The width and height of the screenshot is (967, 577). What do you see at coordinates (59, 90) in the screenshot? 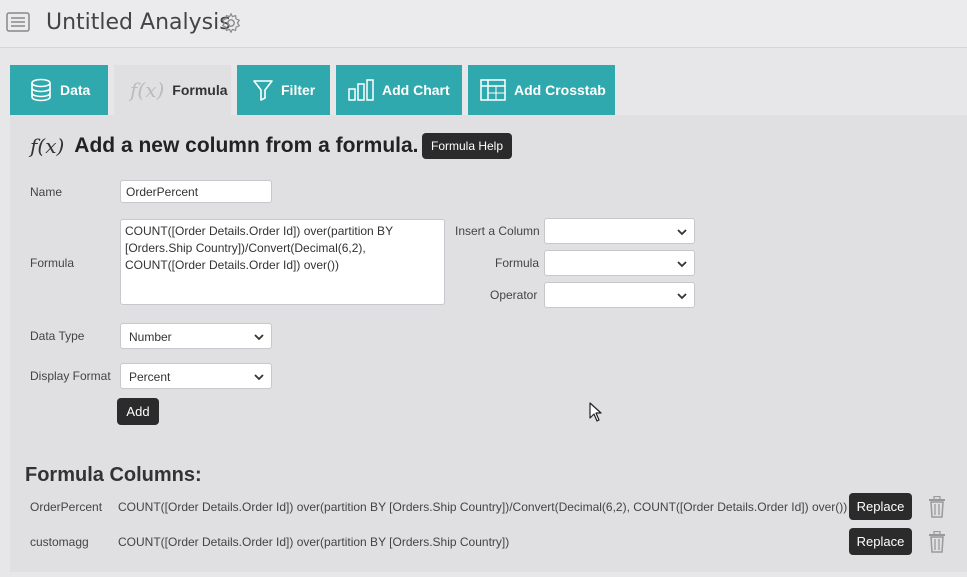
I see `tab-data: Data` at bounding box center [59, 90].